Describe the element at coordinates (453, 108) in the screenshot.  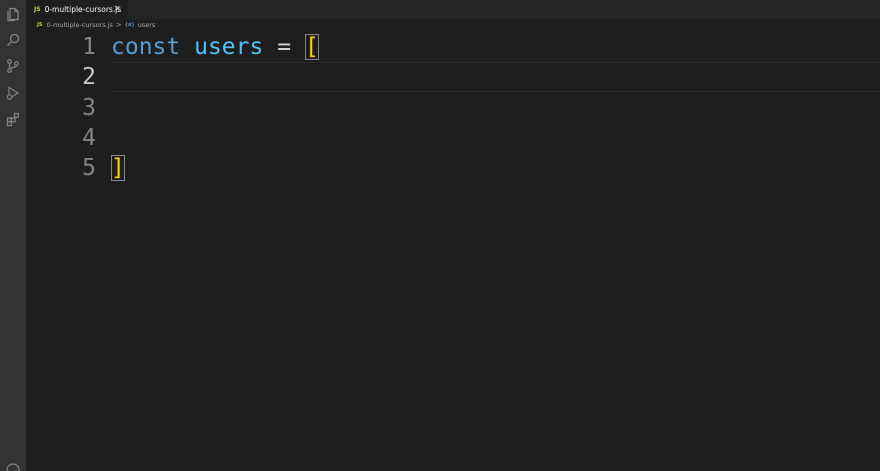
I see `code-line: 3` at that location.